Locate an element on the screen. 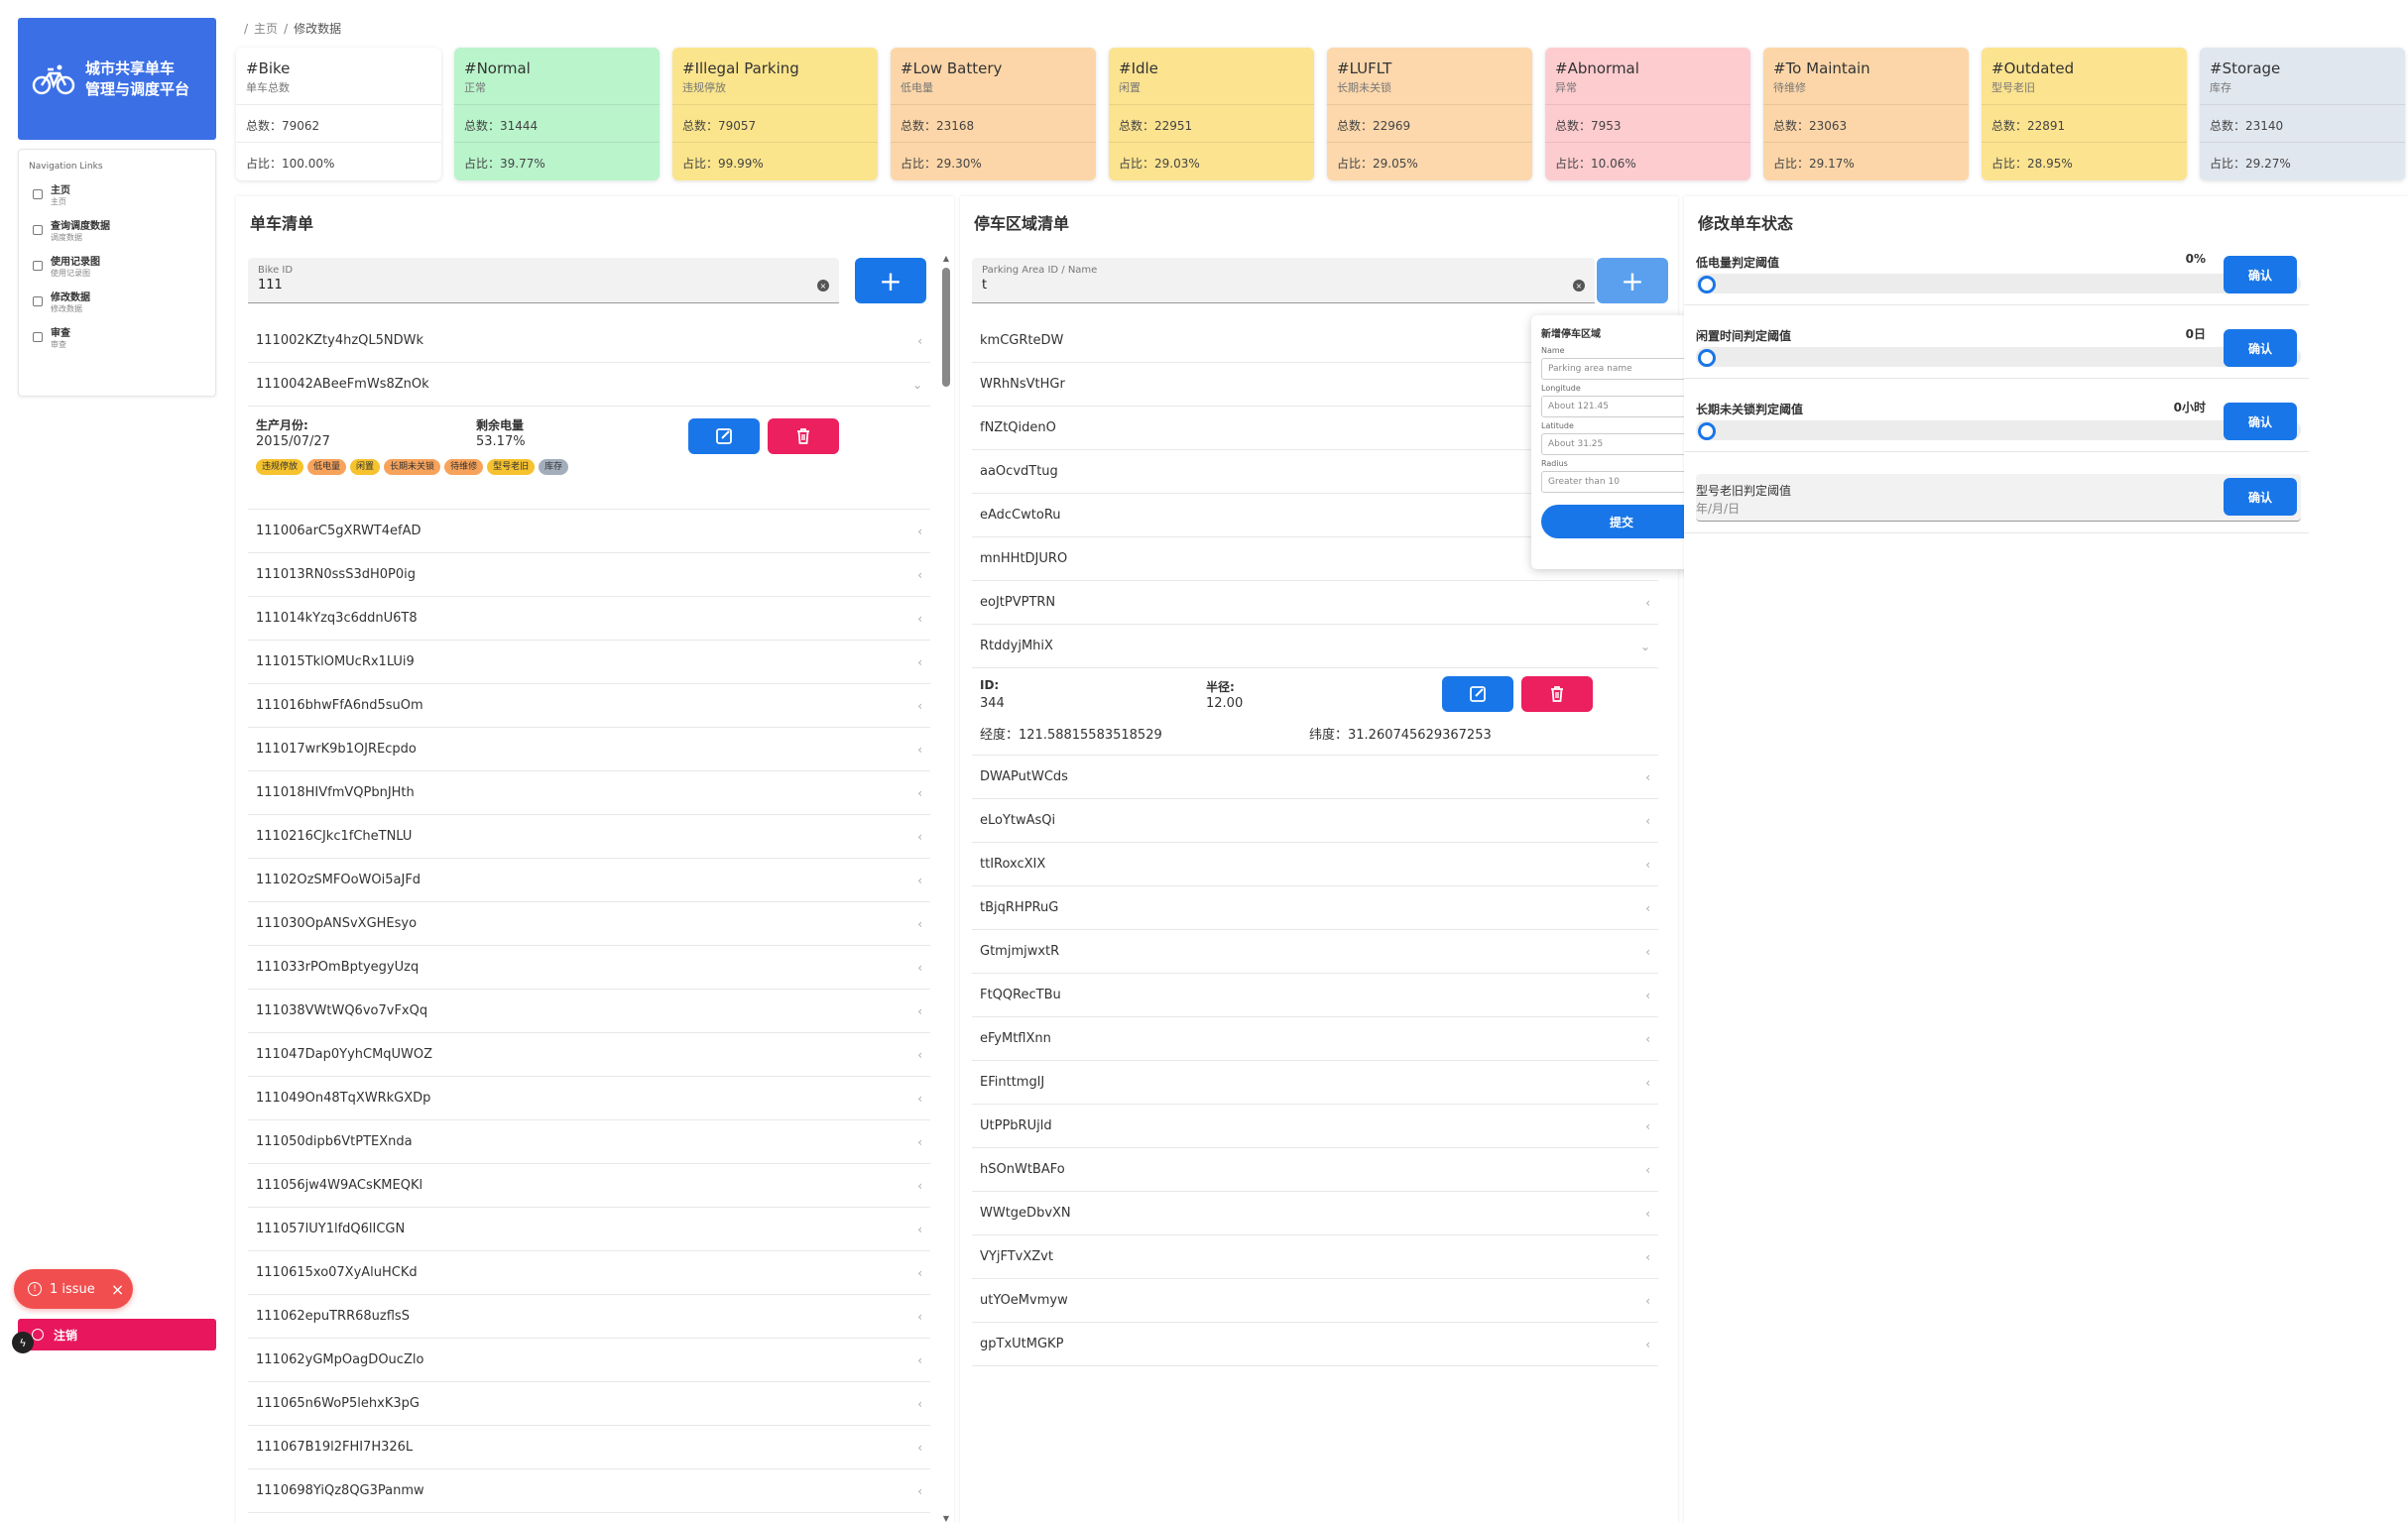 The height and width of the screenshot is (1523, 2408). brand-logo: 城市共享单车 管理与调度平台 is located at coordinates (117, 79).